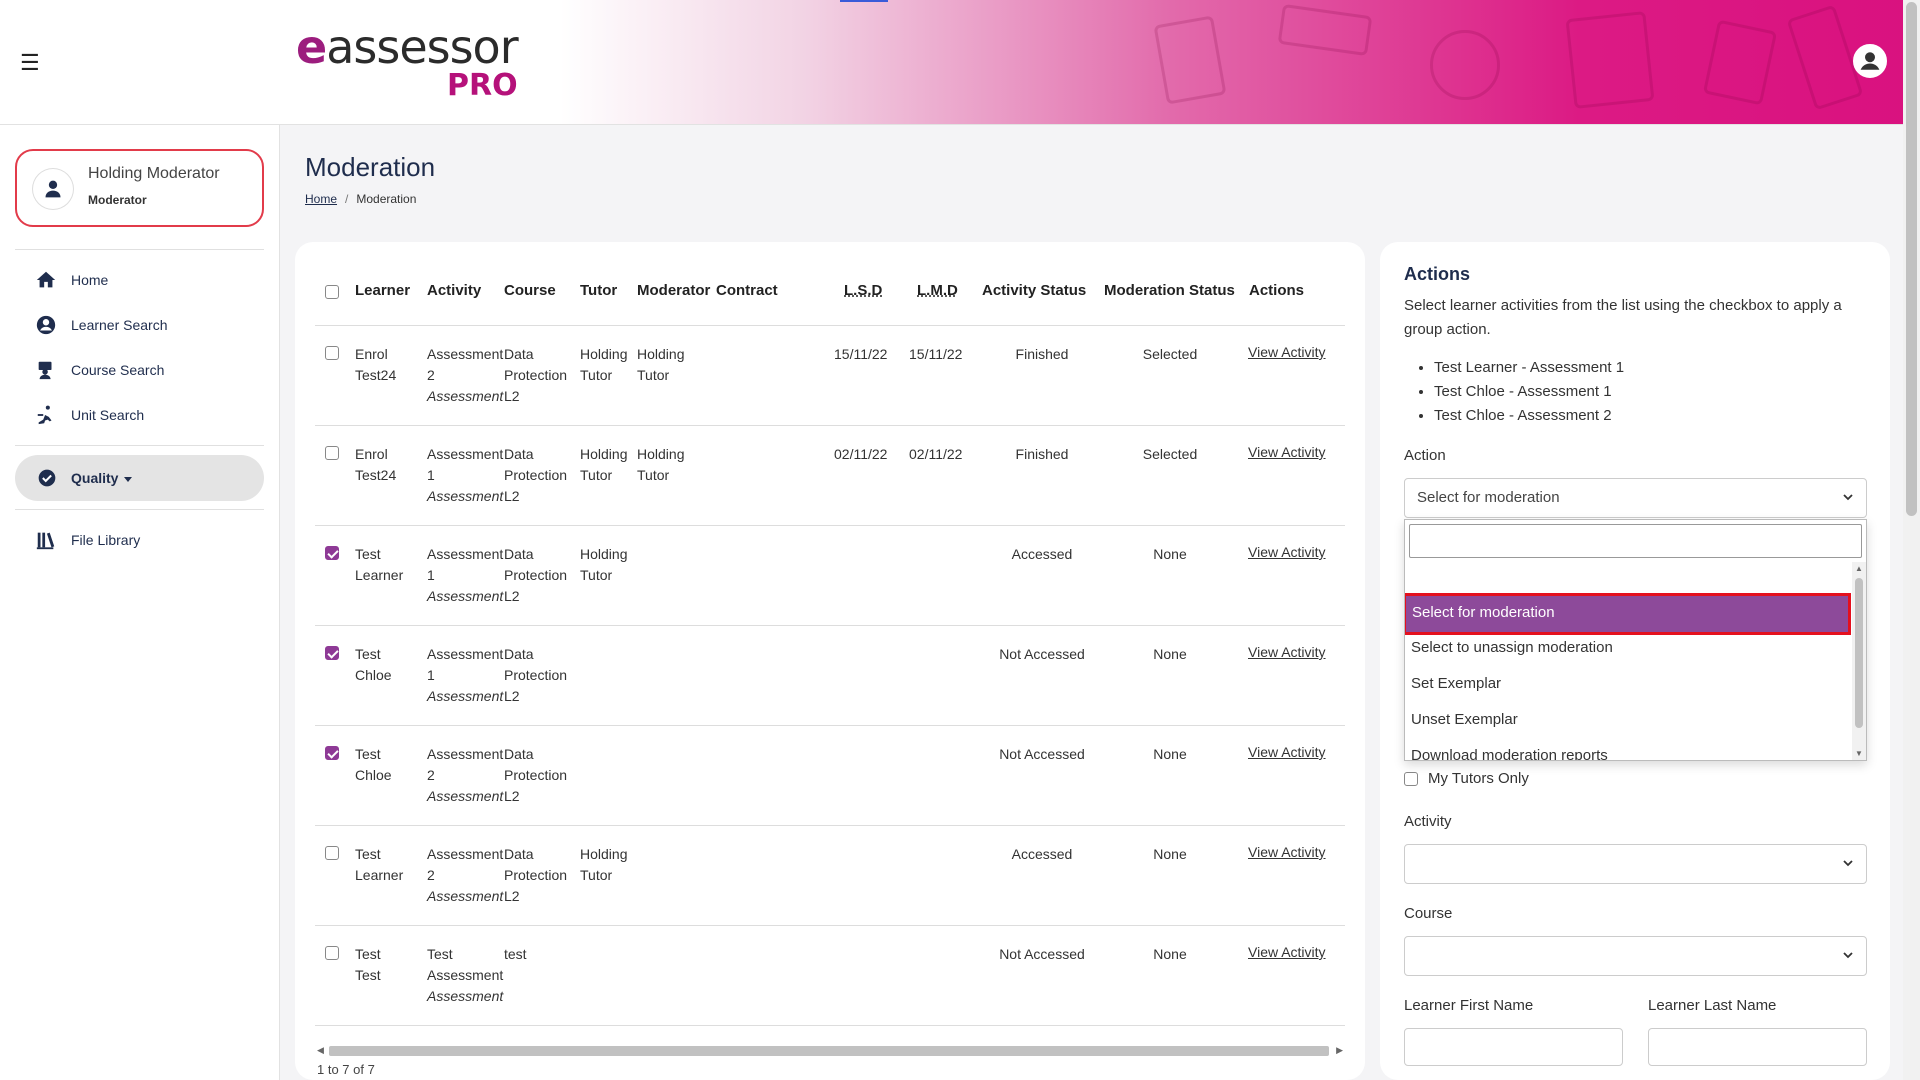 The image size is (1920, 1080). What do you see at coordinates (1513, 1047) in the screenshot?
I see `first-name-input` at bounding box center [1513, 1047].